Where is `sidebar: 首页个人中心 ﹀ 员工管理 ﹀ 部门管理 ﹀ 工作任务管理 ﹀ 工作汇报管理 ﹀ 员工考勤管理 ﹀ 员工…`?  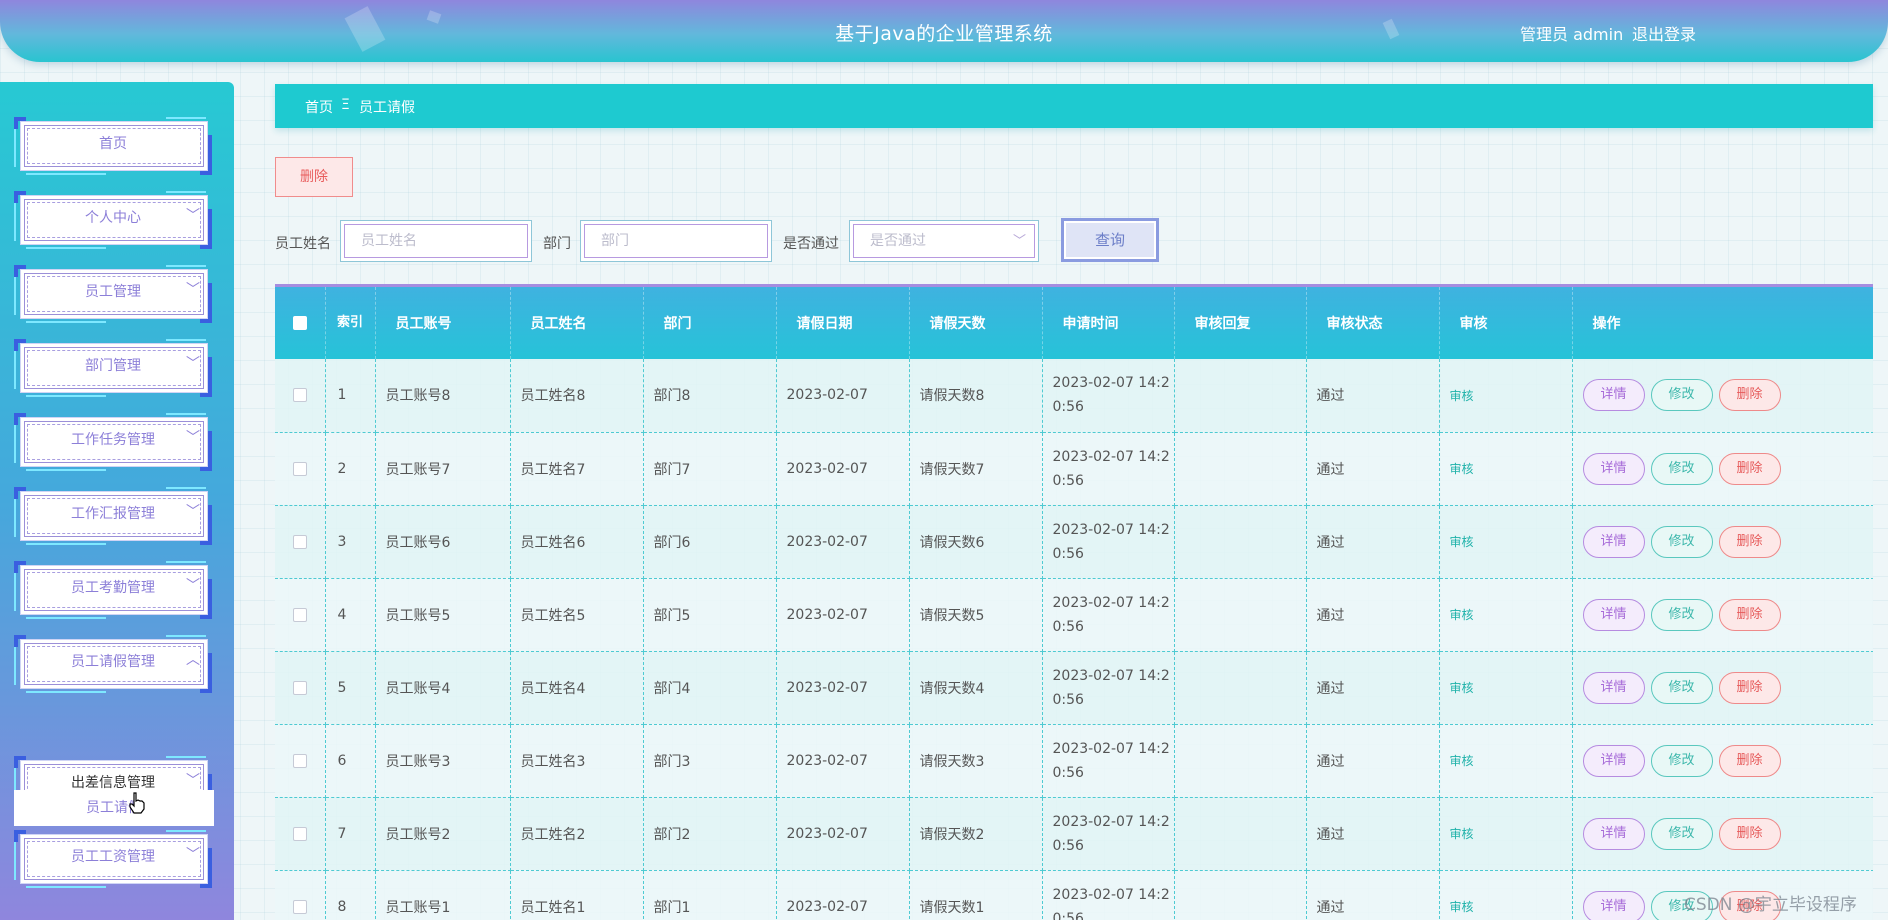
sidebar: 首页个人中心 ﹀ 员工管理 ﹀ 部门管理 ﹀ 工作任务管理 ﹀ 工作汇报管理 ﹀ 员工考勤管理 ﹀ 员工… is located at coordinates (117, 501).